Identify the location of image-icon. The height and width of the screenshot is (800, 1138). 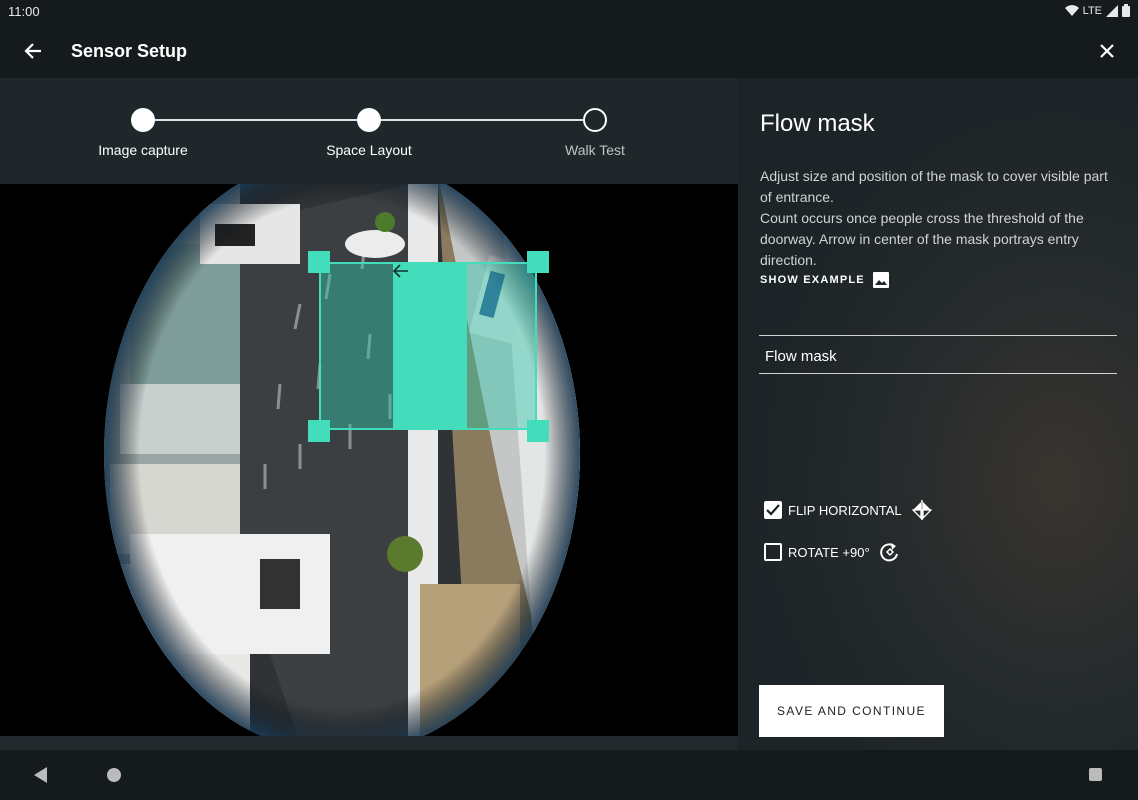
(880, 280).